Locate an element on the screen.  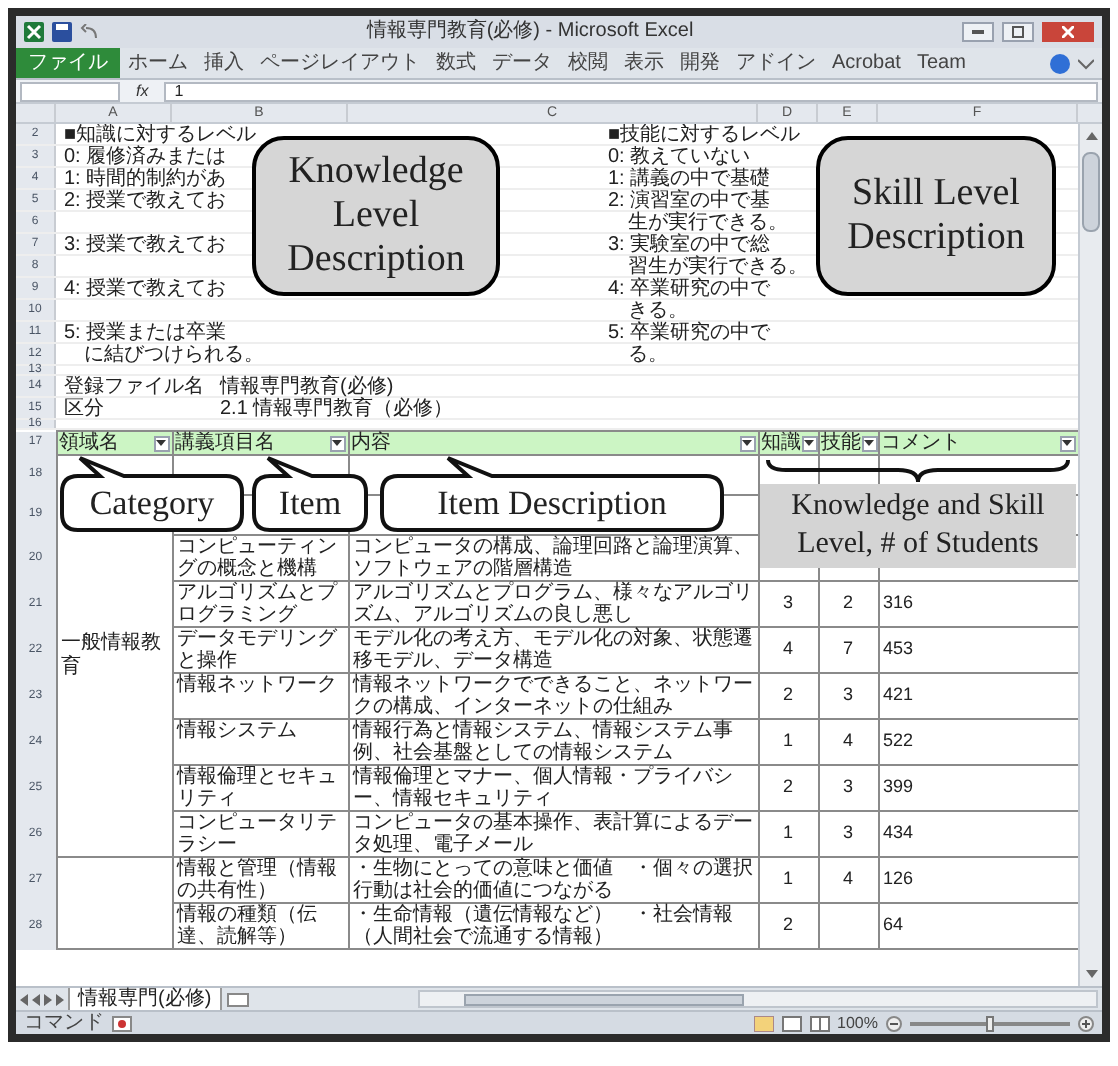
zoom-out-icon is located at coordinates (894, 1023).